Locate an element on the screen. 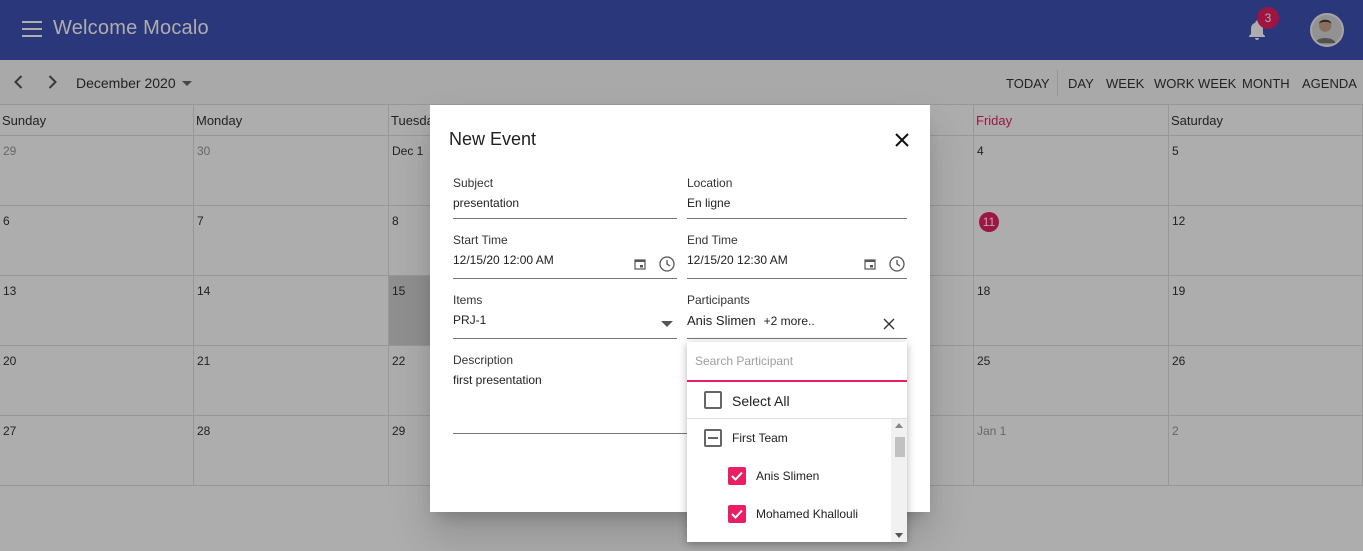 The width and height of the screenshot is (1363, 551). participant-label: Mohamed Khallouli is located at coordinates (807, 514).